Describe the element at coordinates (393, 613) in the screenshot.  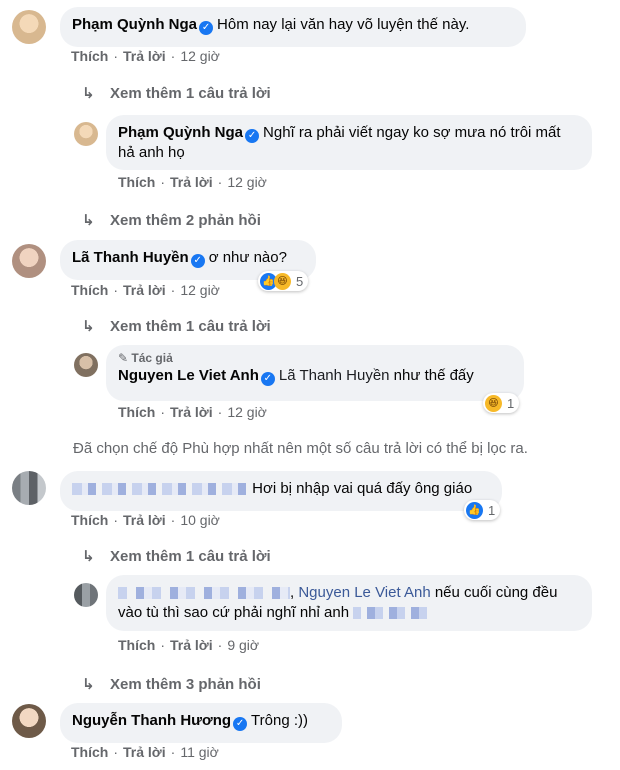
I see `redacted-text` at that location.